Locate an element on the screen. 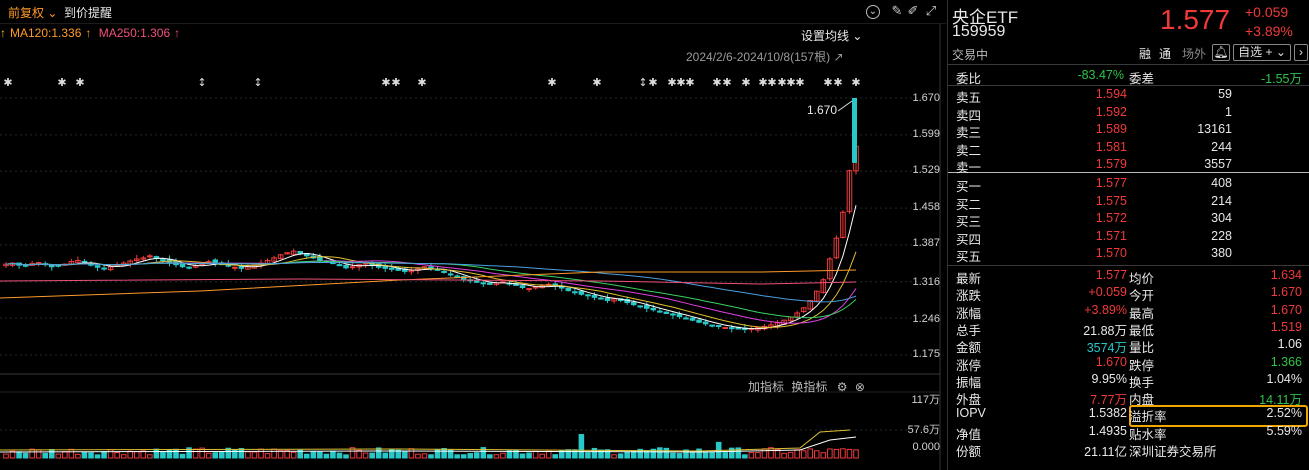 This screenshot has height=470, width=1309. stats-row: 净值 1.4935 贴水率 5.59% is located at coordinates (1128, 432).